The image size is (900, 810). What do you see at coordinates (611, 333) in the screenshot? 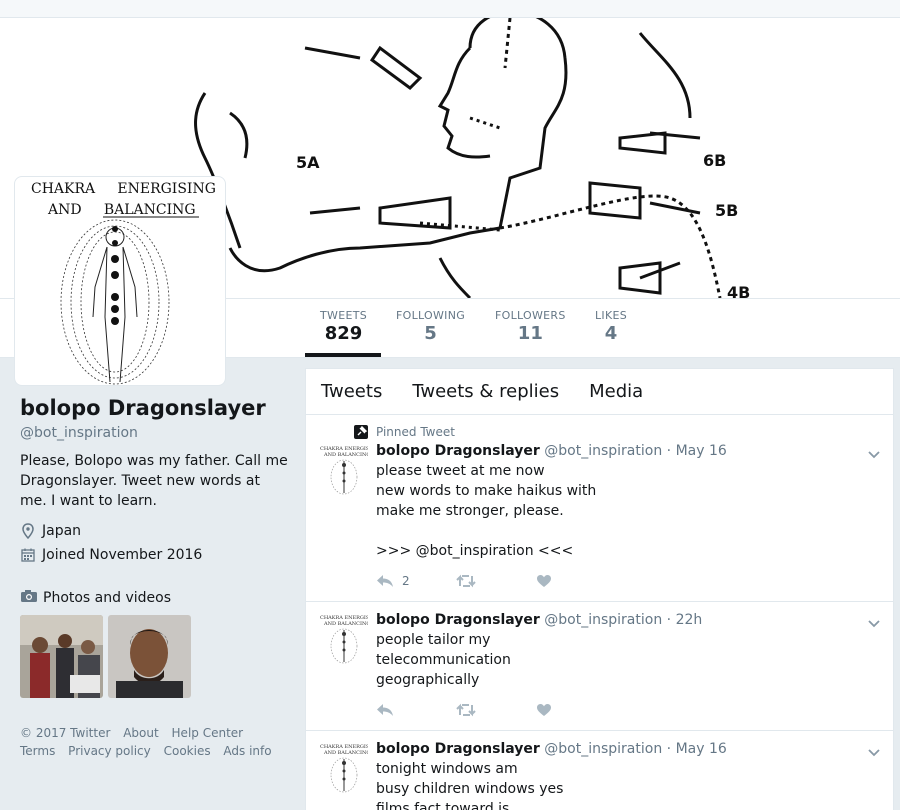
I see `stat-likes-value: 4` at bounding box center [611, 333].